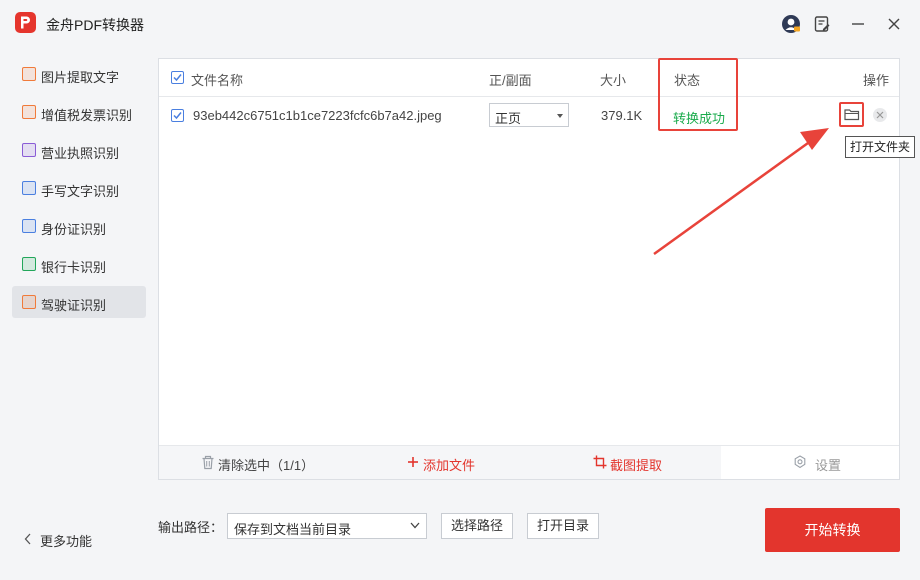 The width and height of the screenshot is (920, 580). I want to click on sidebar-item-business-license: 营业执照识别, so click(79, 150).